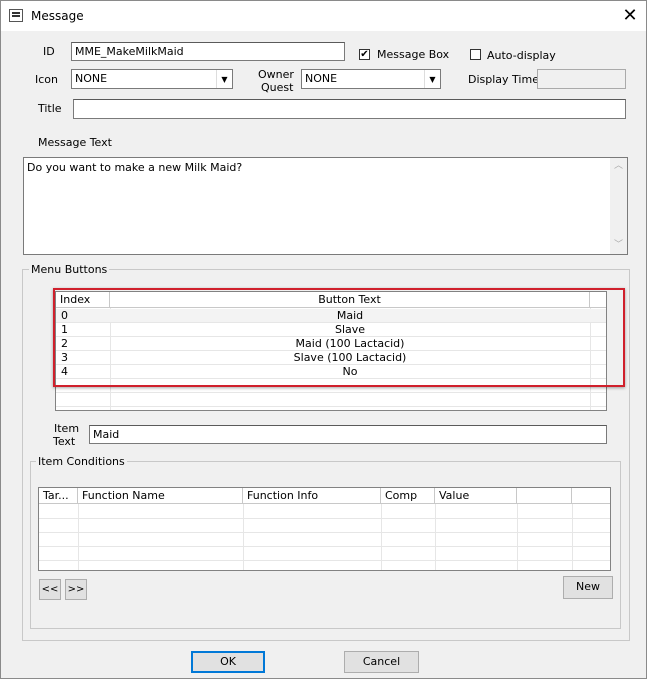 The height and width of the screenshot is (679, 647). Describe the element at coordinates (350, 329) in the screenshot. I see `row-button-text: Slave` at that location.